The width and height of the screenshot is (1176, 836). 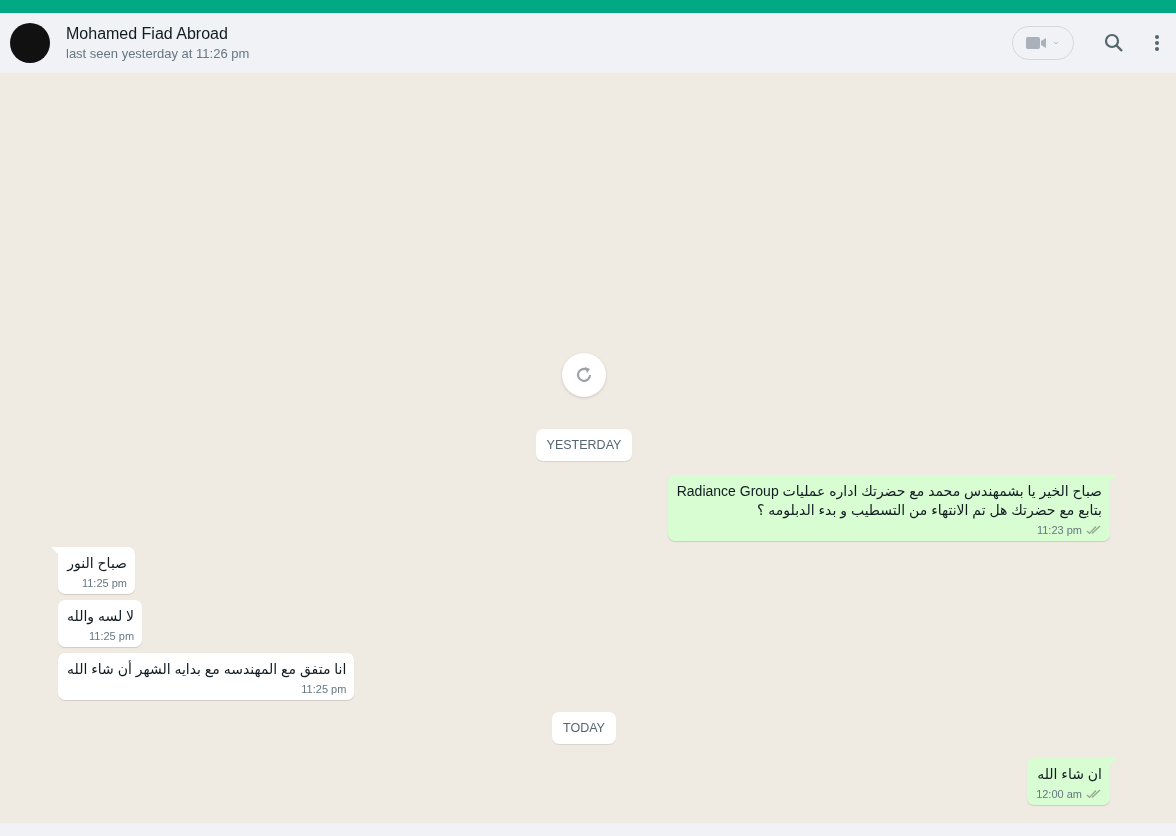 What do you see at coordinates (1157, 43) in the screenshot?
I see `menu-icon` at bounding box center [1157, 43].